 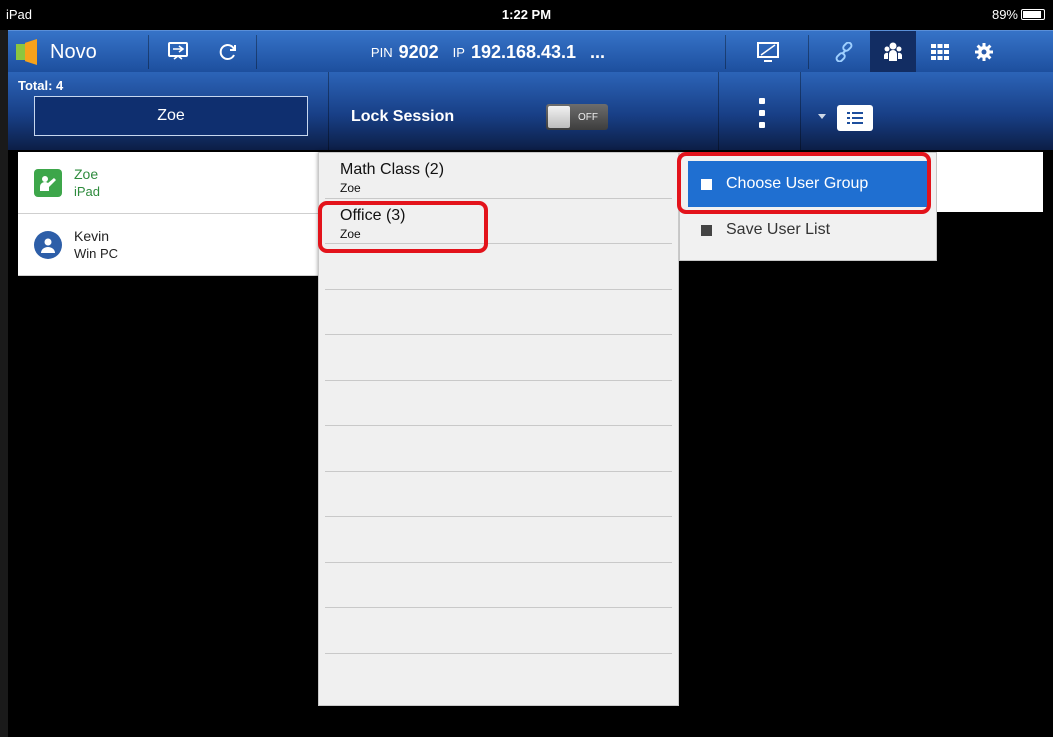 I want to click on chevron-down-icon, so click(x=822, y=116).